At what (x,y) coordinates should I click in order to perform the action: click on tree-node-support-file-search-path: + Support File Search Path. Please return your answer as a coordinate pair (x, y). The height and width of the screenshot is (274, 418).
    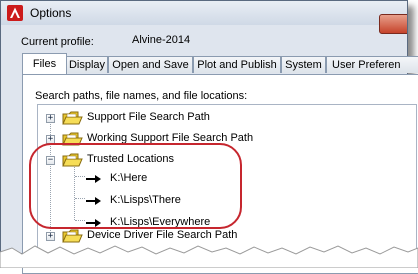
    Looking at the image, I should click on (218, 118).